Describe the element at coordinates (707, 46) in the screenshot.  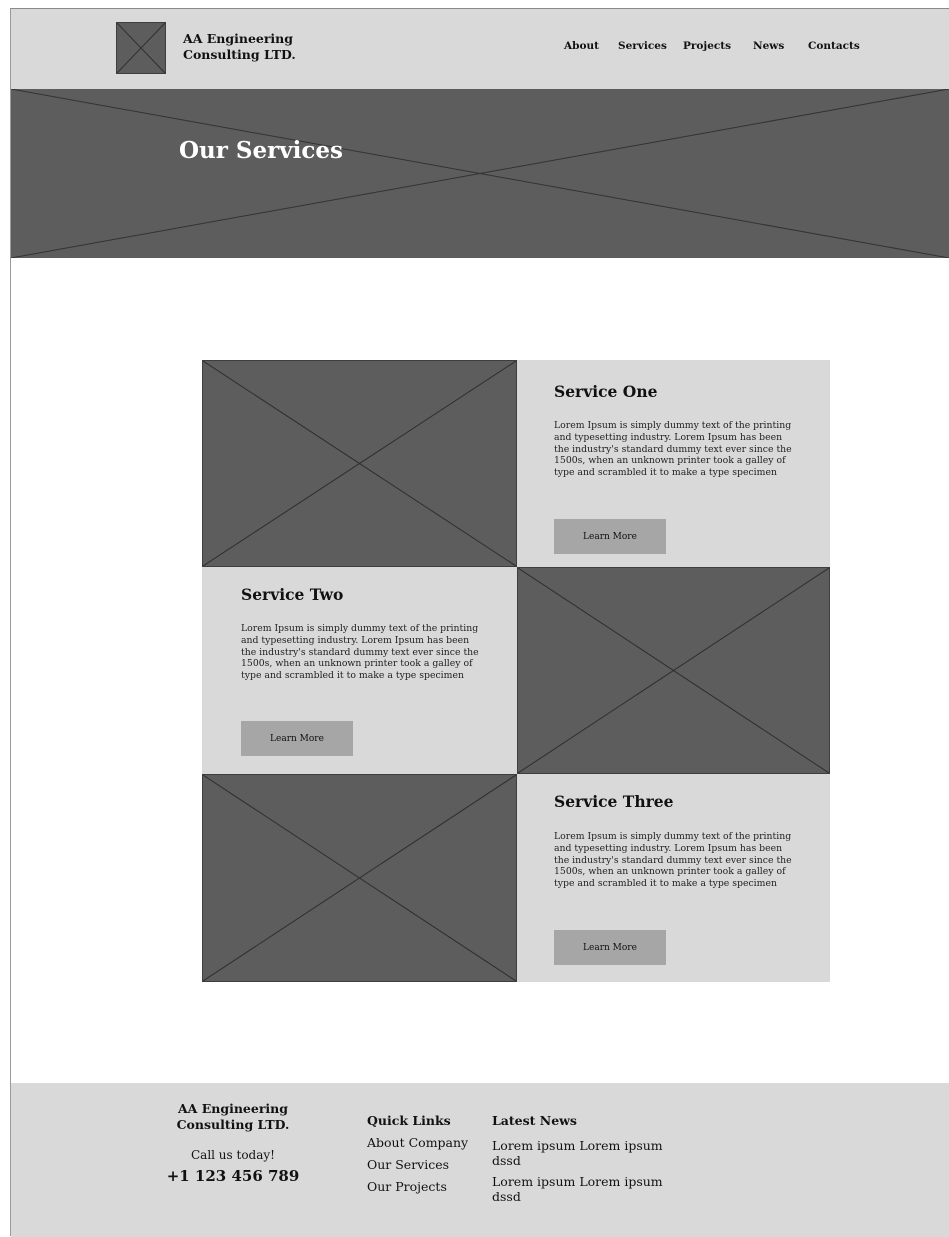
I see `nav-projects: Projects` at that location.